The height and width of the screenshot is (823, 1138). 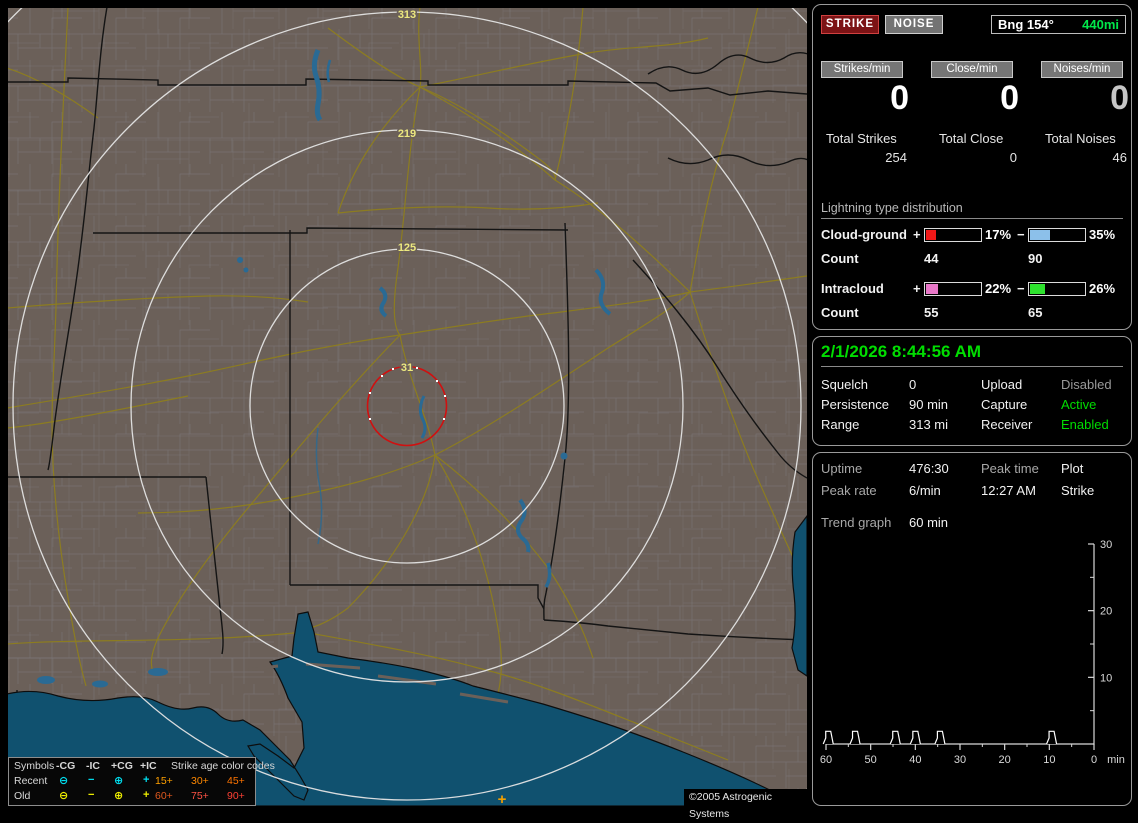 I want to click on ic-pos-bar, so click(x=953, y=289).